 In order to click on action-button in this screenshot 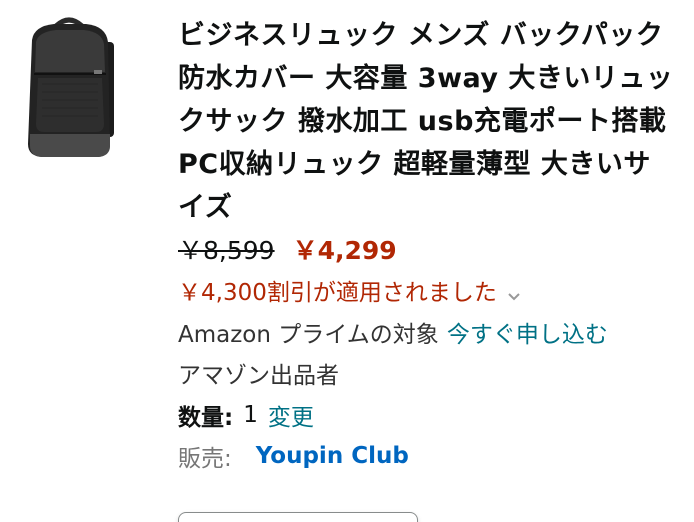, I will do `click(298, 517)`.